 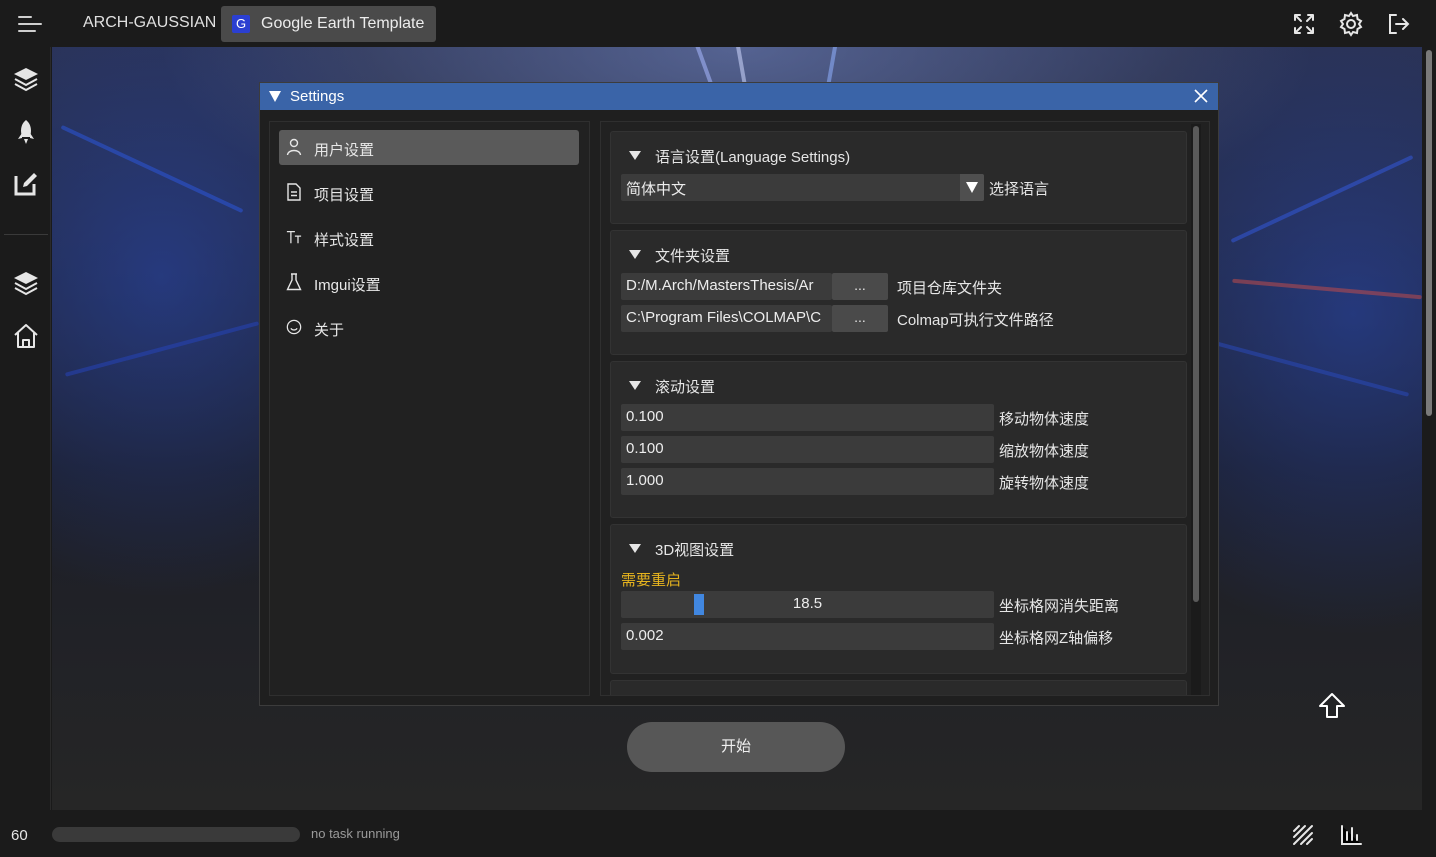 I want to click on left-sidebar, so click(x=25, y=428).